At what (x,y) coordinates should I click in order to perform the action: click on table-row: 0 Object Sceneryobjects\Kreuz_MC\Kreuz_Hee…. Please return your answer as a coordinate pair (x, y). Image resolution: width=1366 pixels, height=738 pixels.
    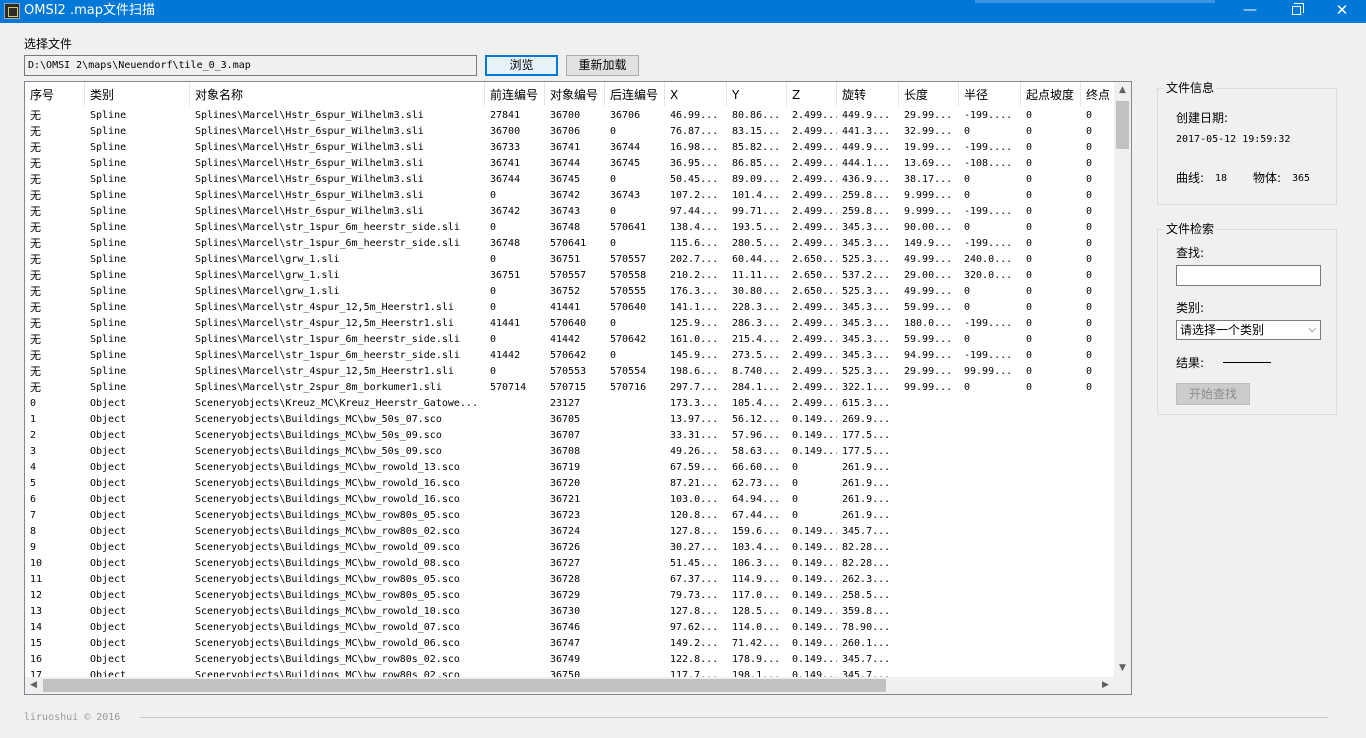
    Looking at the image, I should click on (569, 404).